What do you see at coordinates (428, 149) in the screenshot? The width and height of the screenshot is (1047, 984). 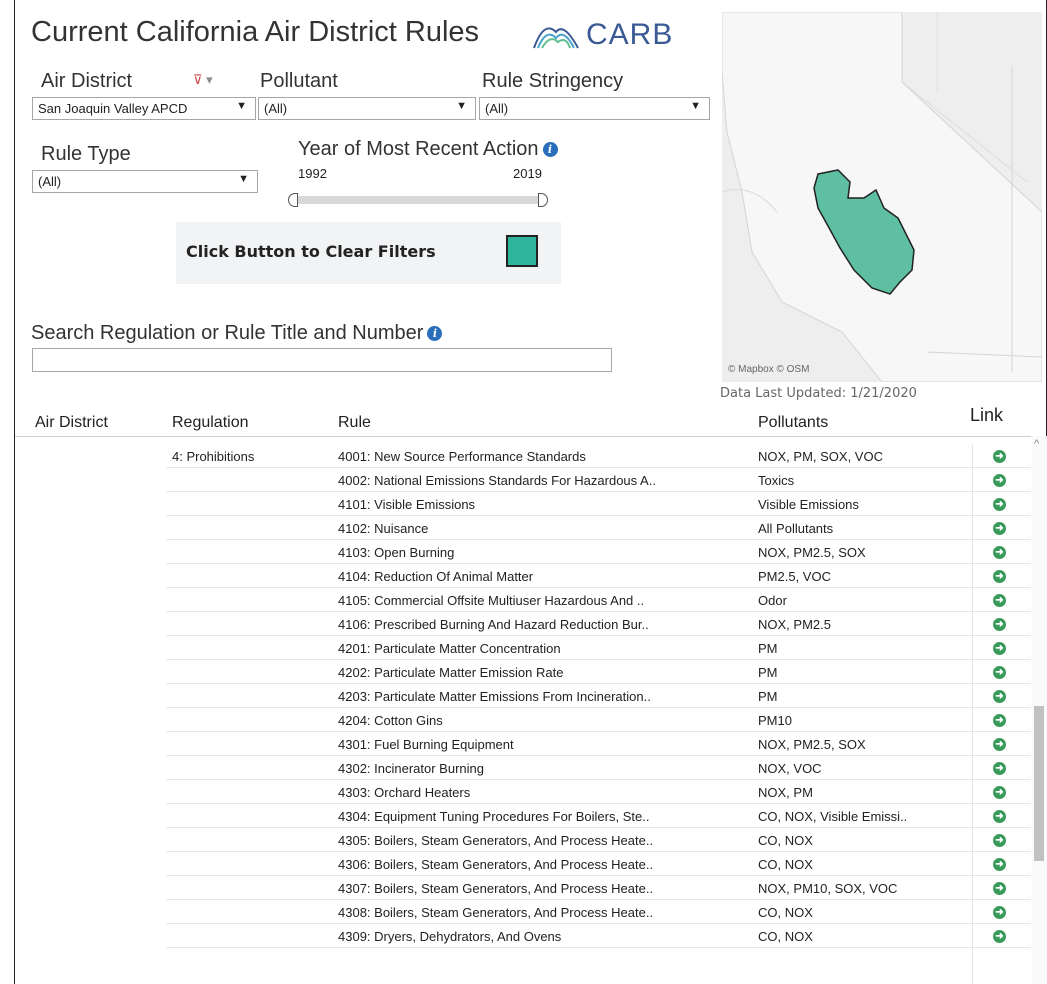 I see `year-filter-label: Year of Most Recent Action i` at bounding box center [428, 149].